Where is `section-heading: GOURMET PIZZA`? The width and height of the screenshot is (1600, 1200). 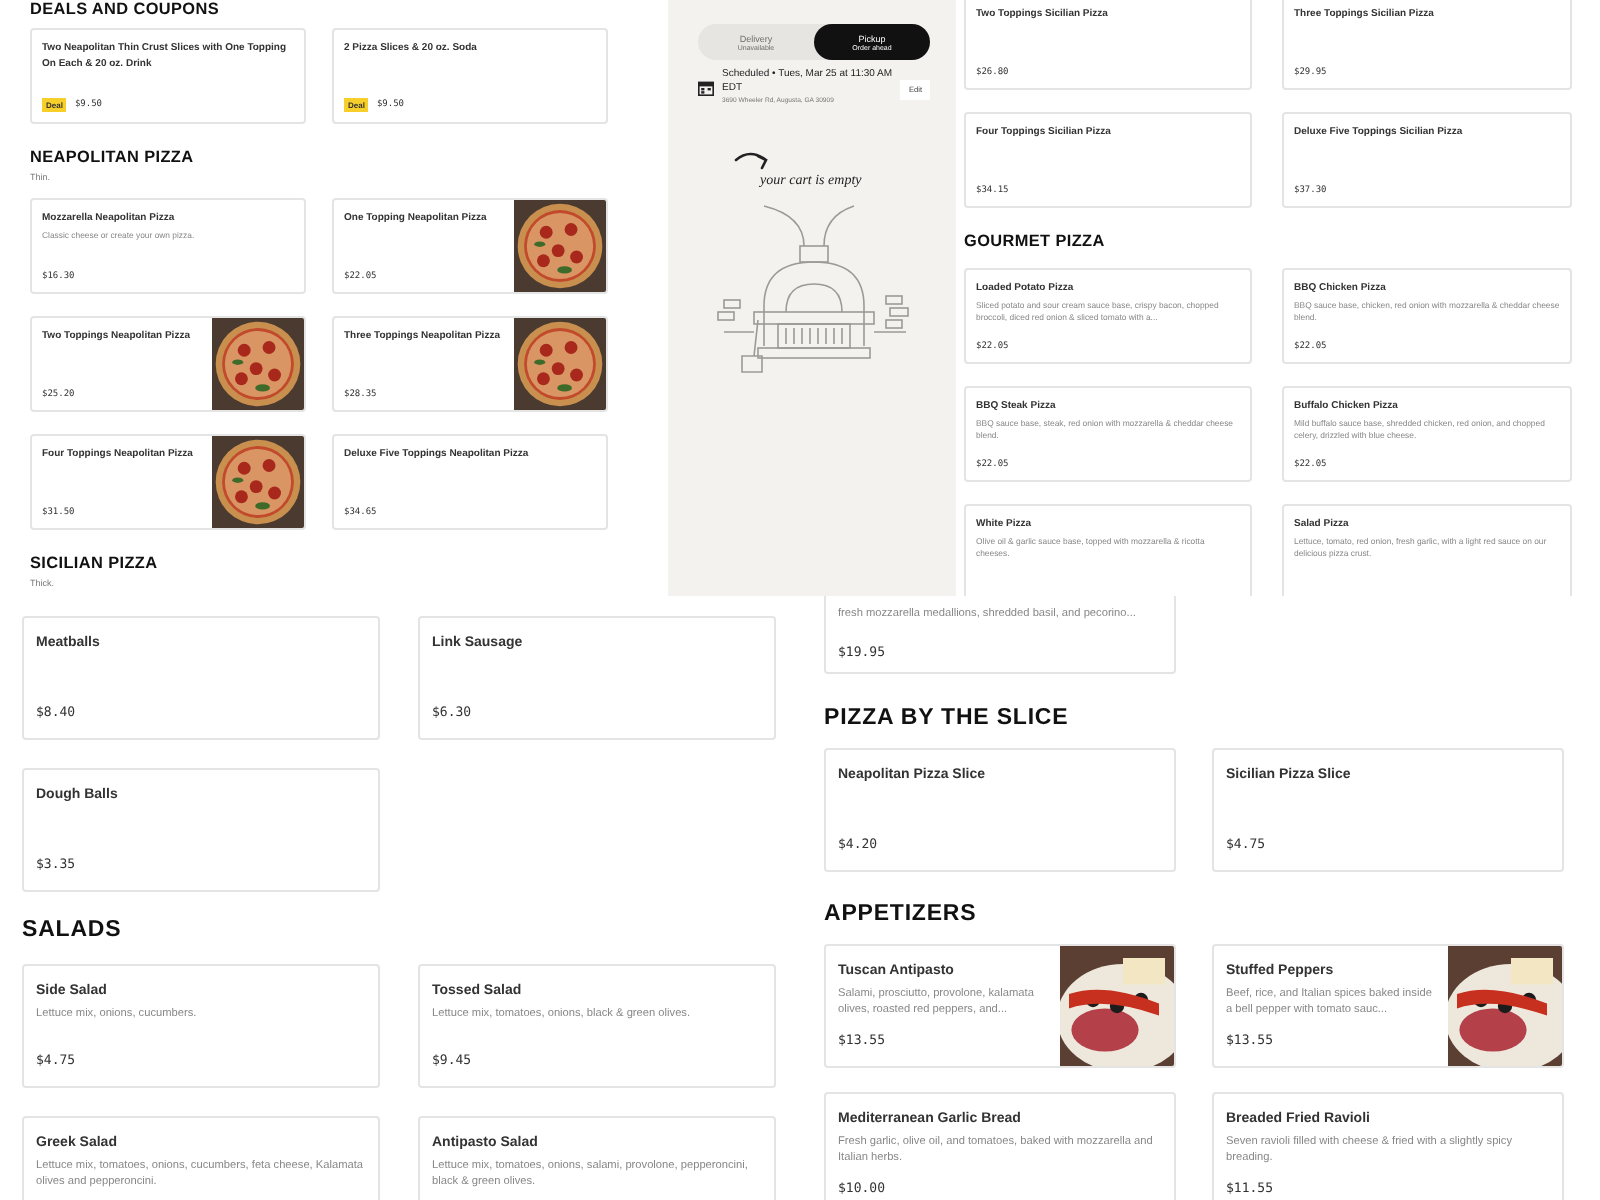
section-heading: GOURMET PIZZA is located at coordinates (1035, 242).